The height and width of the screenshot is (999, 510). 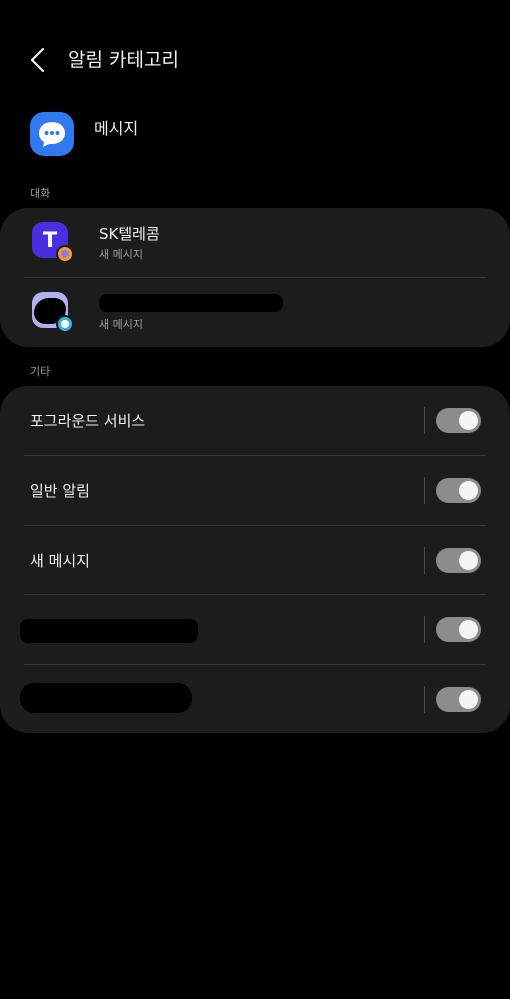 I want to click on app-name: 메시지, so click(x=116, y=128).